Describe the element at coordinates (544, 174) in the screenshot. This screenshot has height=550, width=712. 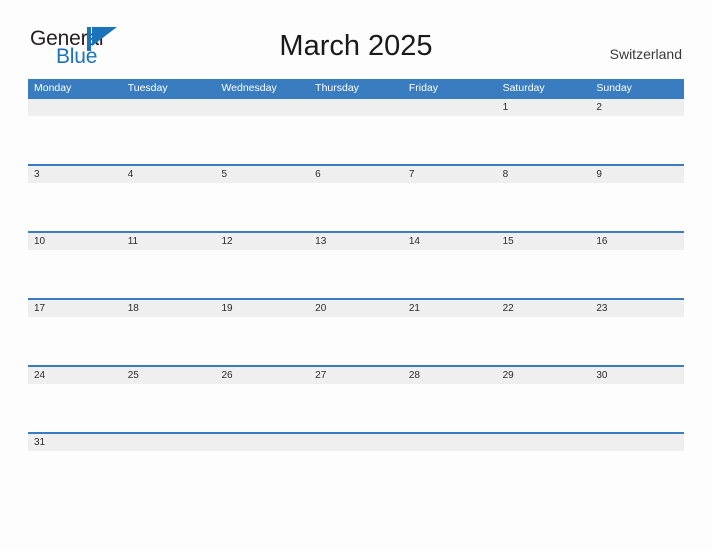
I see `day-number: 8` at that location.